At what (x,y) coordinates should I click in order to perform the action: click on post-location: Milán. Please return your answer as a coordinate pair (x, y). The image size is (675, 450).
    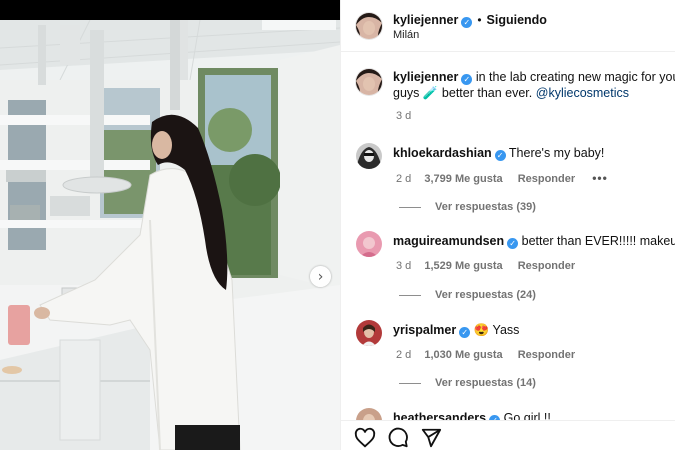
    Looking at the image, I should click on (406, 35).